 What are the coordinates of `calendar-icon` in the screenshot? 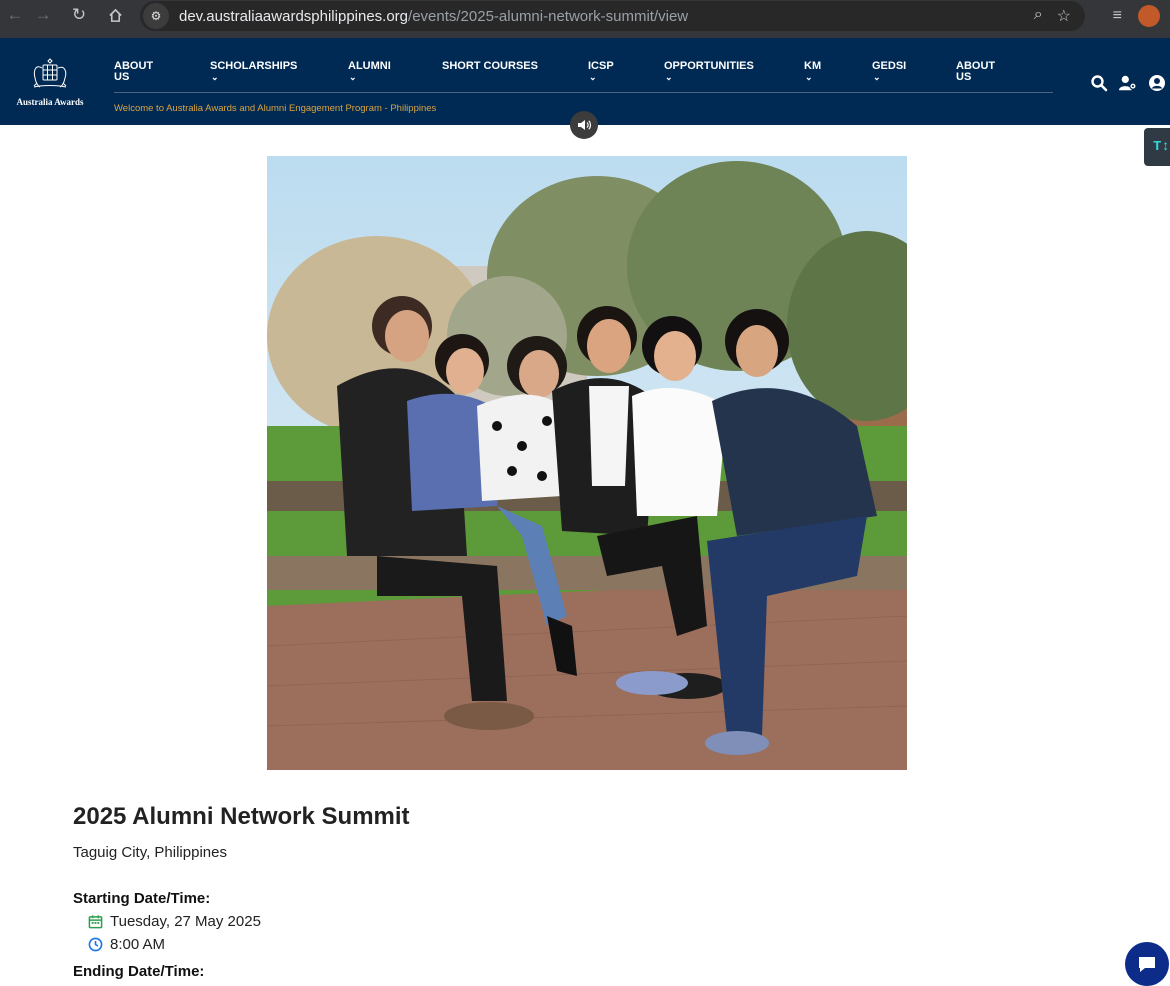 It's located at (95, 922).